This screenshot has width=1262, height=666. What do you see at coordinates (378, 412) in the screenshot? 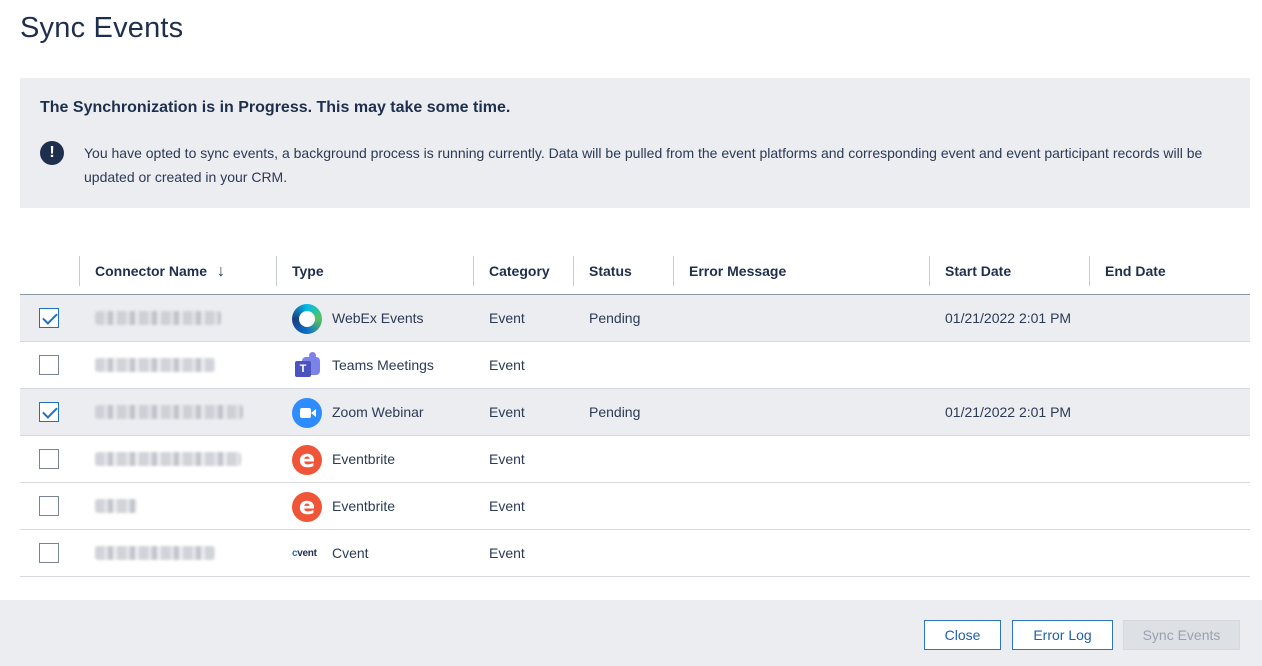
I see `type-label: Zoom Webinar` at bounding box center [378, 412].